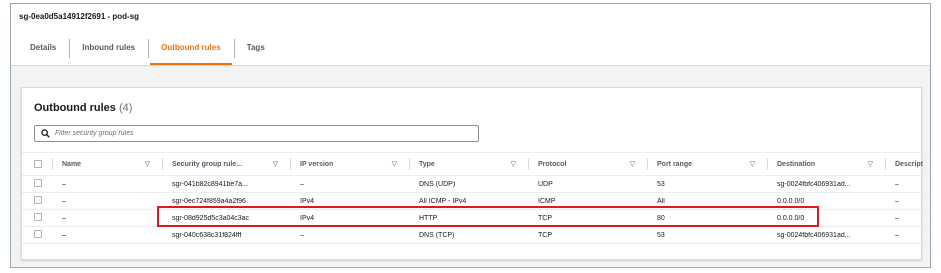 The height and width of the screenshot is (273, 941). What do you see at coordinates (75, 108) in the screenshot?
I see `panel-title-text: Outbound rules` at bounding box center [75, 108].